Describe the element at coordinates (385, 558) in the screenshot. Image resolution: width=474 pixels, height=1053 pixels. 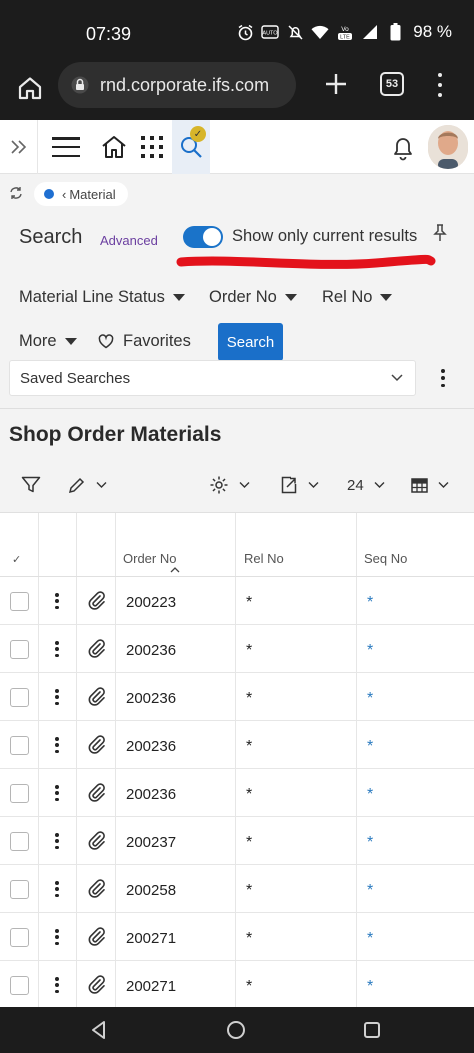
I see `column-header-seq-no: Seq No` at that location.